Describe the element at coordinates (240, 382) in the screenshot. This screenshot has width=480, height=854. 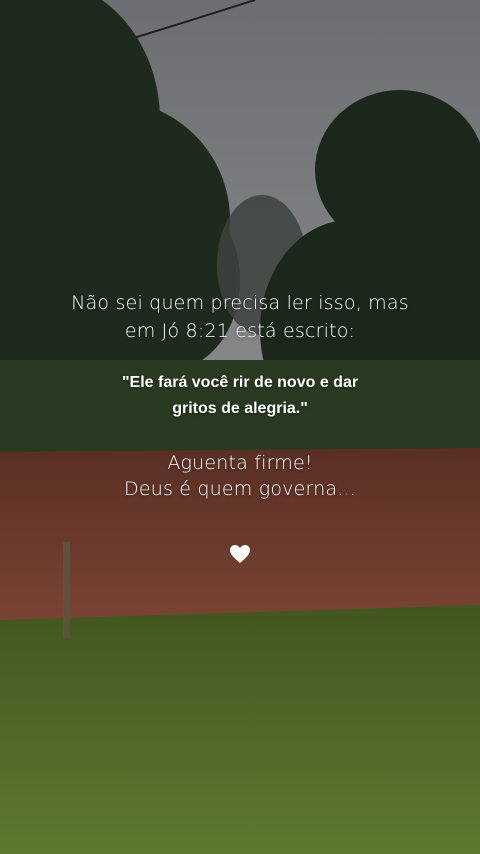
I see `quote-line-1: "Ele fará você rir de novo e dar` at that location.